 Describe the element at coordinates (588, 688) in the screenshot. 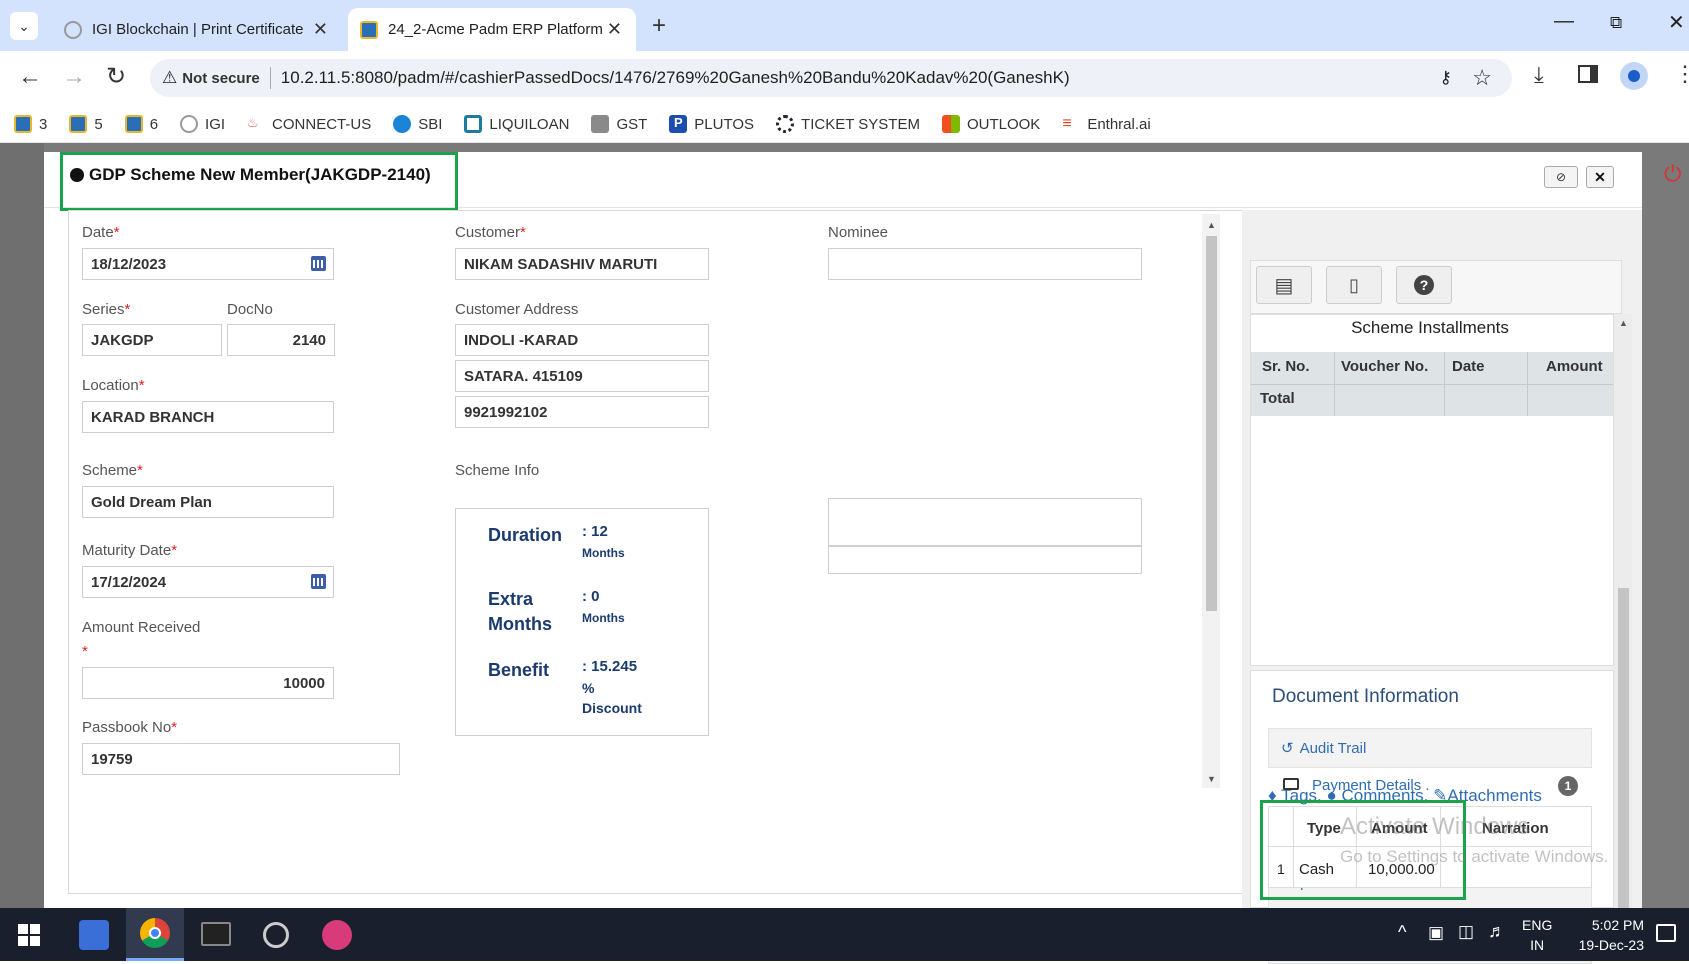

I see `benefit-unit-percent: %` at that location.